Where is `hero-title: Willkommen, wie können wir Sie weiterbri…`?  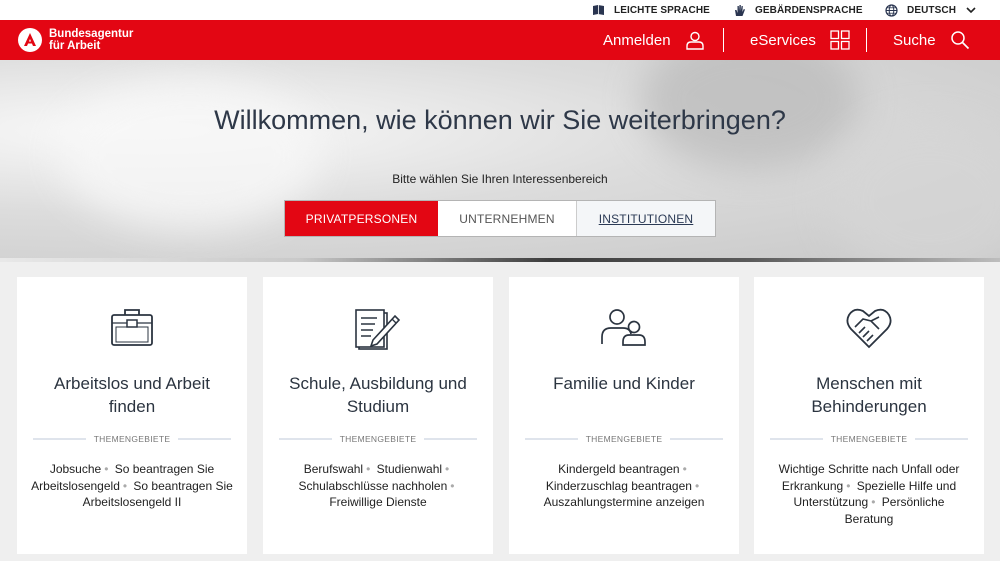
hero-title: Willkommen, wie können wir Sie weiterbri… is located at coordinates (500, 120).